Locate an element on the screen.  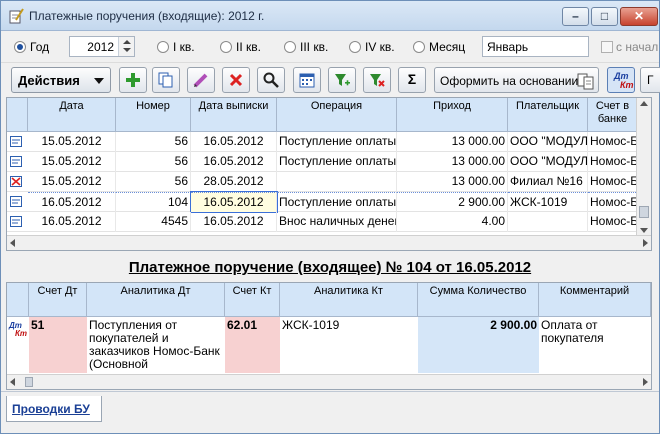
month-radio is located at coordinates (419, 47).